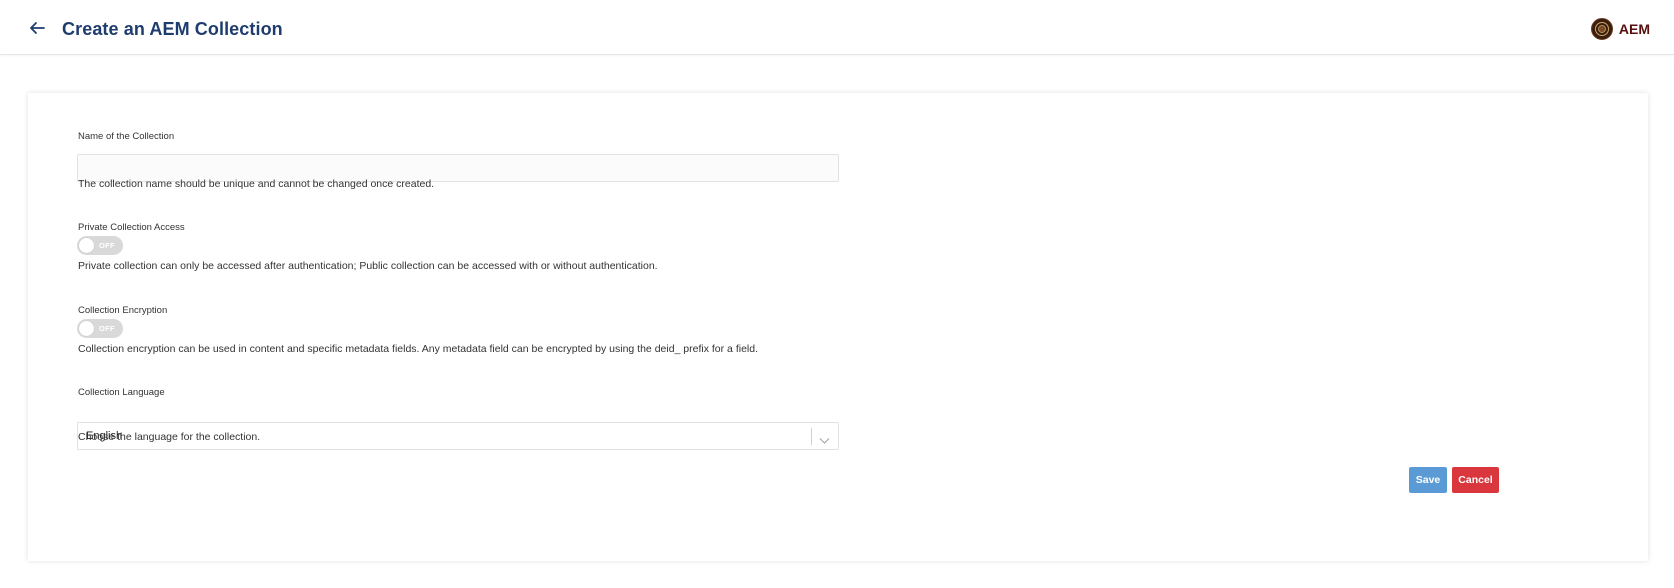 This screenshot has height=588, width=1674. I want to click on private-access-label: Private Collection Access, so click(131, 227).